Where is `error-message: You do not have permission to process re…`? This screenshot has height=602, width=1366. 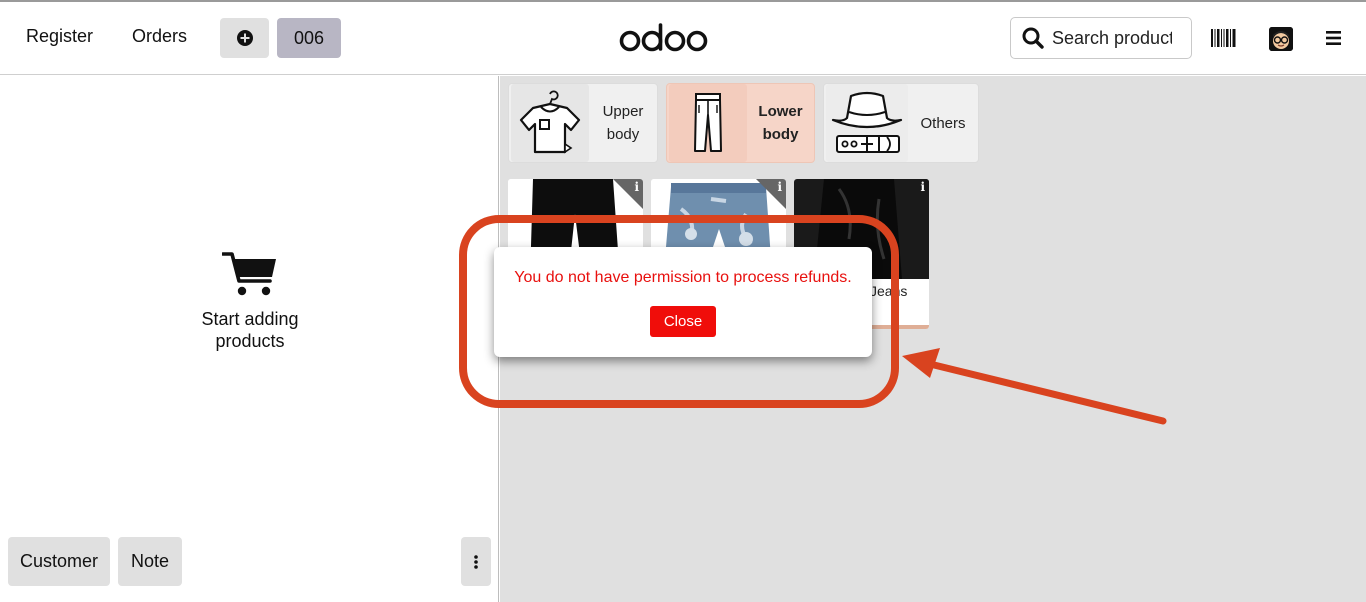
error-message: You do not have permission to process re… is located at coordinates (683, 277).